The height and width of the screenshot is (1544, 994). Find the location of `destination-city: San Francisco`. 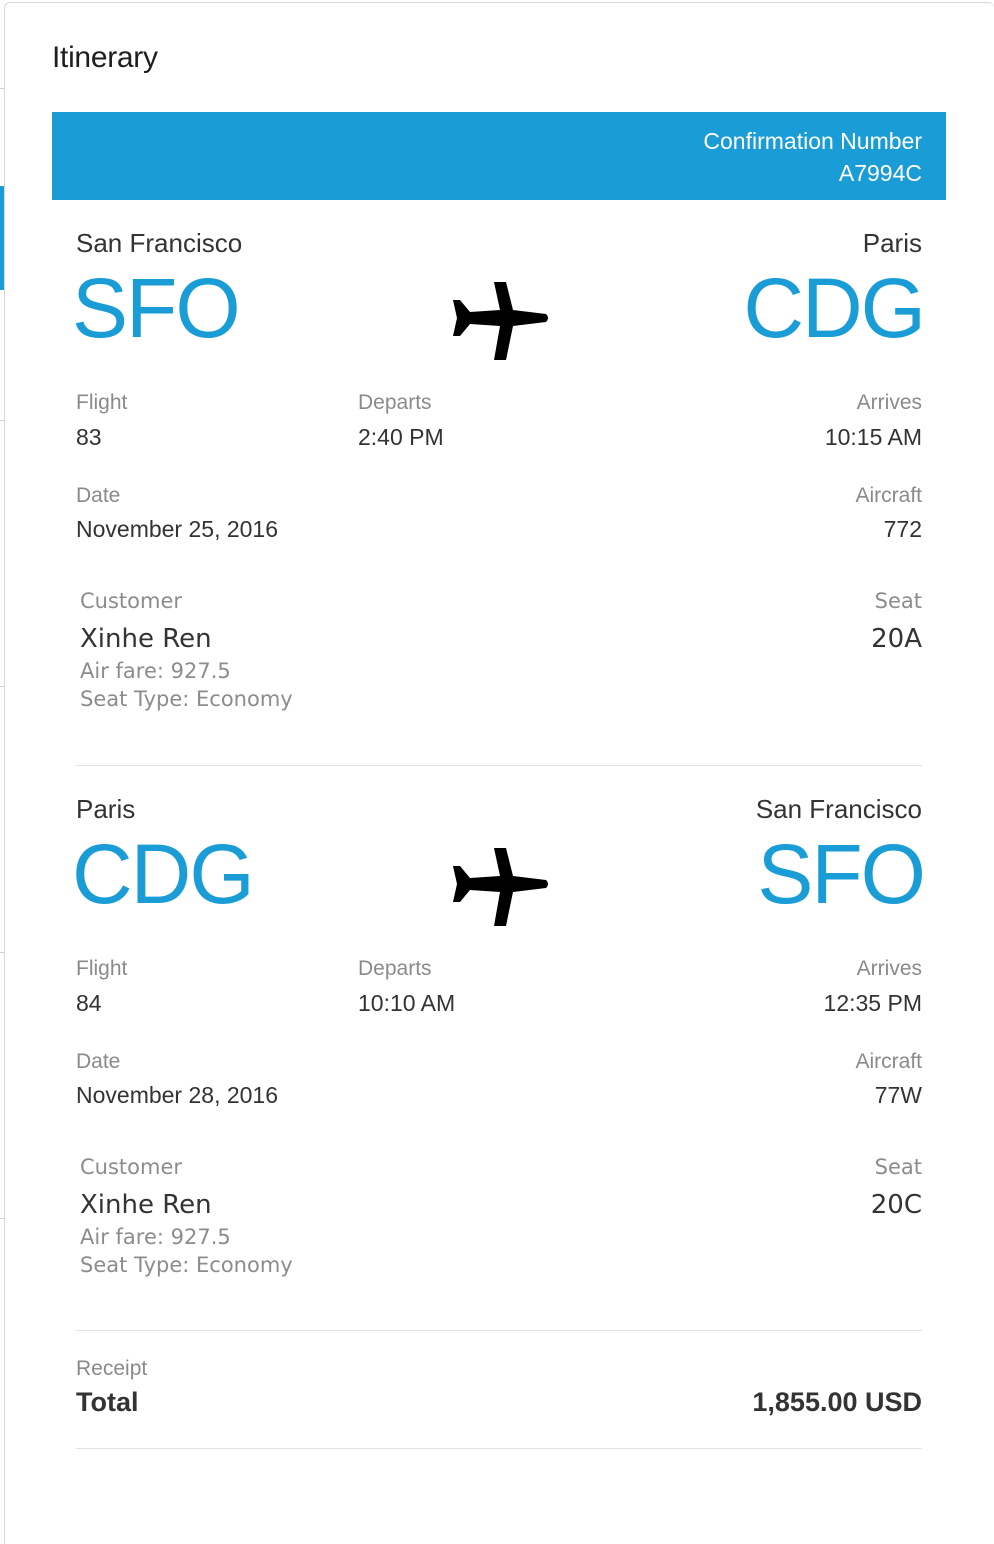

destination-city: San Francisco is located at coordinates (838, 809).